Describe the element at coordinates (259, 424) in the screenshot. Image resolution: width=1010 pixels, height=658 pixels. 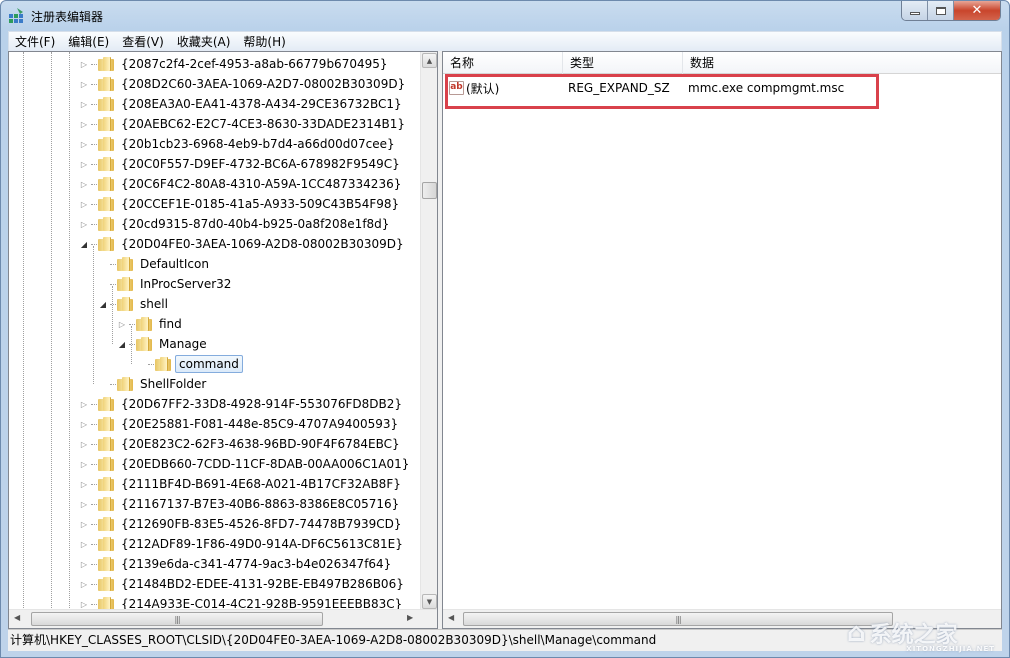
I see `tree-node-label: {20E25881-F081-448e-85C9-4707A9400593}` at that location.